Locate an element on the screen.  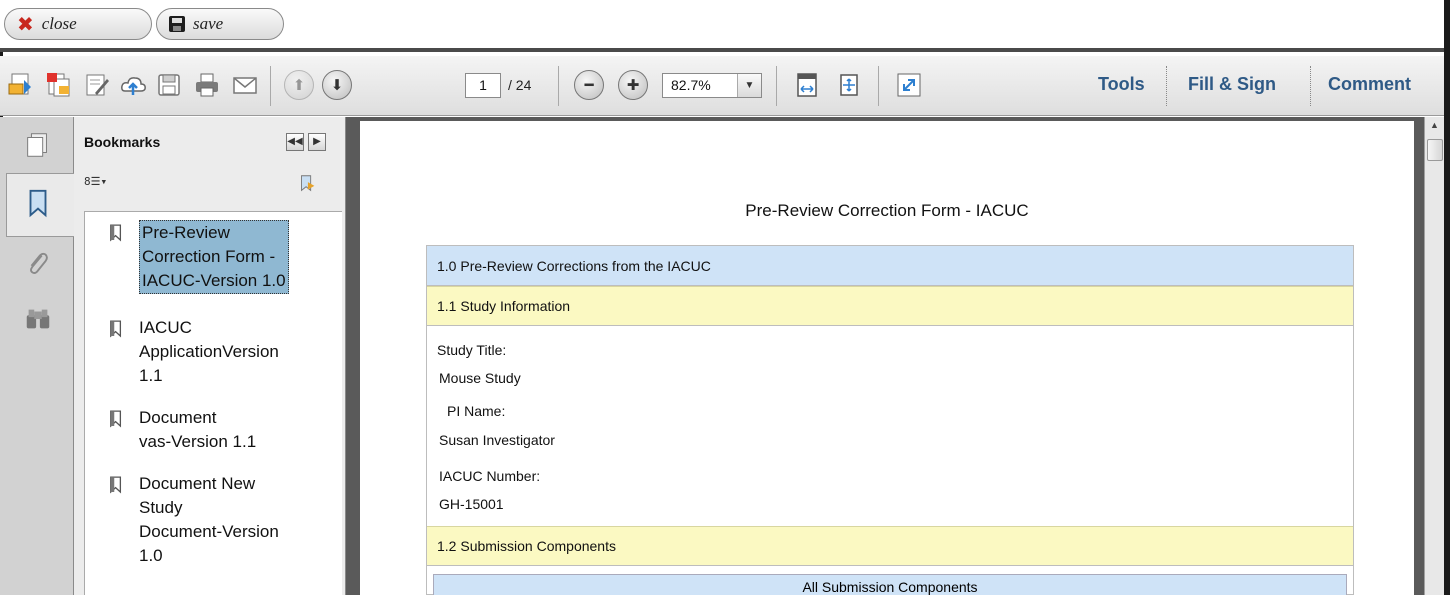
new-bookmark-icon is located at coordinates (307, 186).